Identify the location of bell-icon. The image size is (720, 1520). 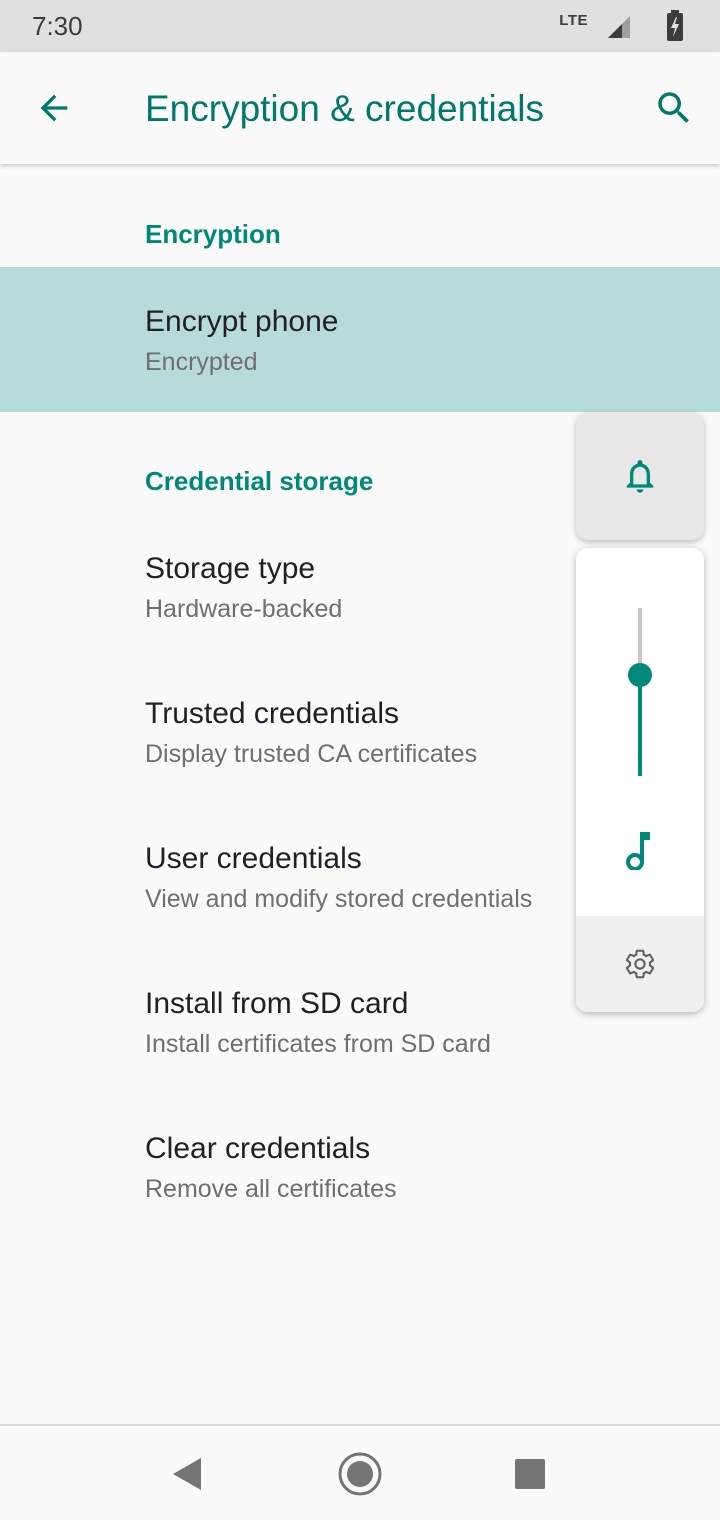
(640, 476).